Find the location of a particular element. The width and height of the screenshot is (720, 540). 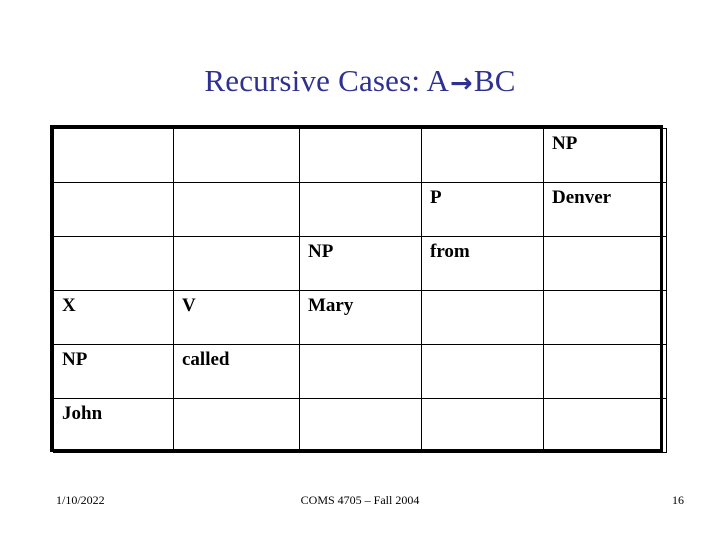

chart-cell: Denver is located at coordinates (605, 209).